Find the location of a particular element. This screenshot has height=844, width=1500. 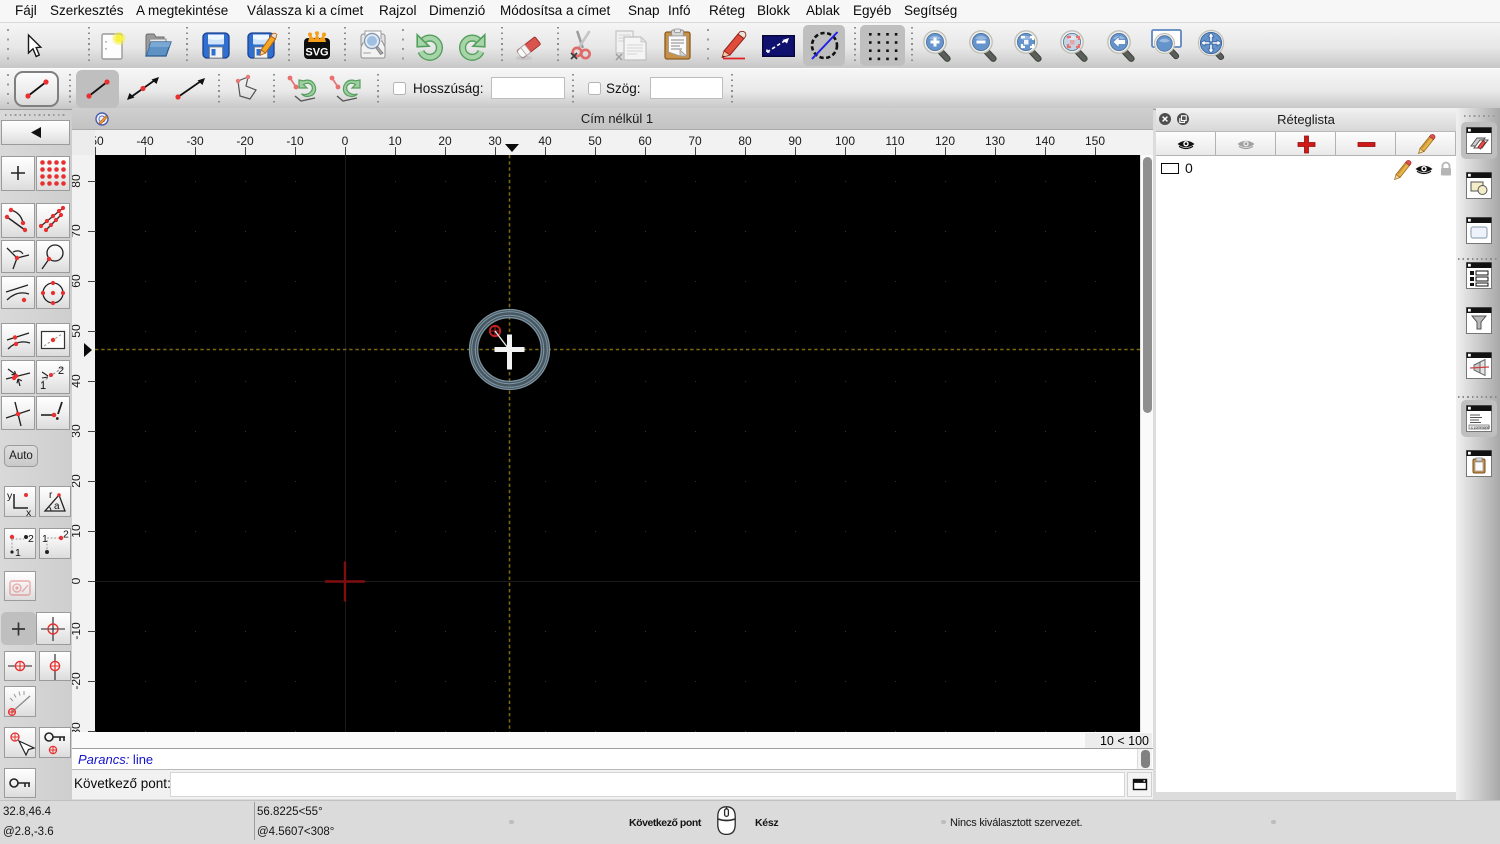

svg-text: r is located at coordinates (51, 495).